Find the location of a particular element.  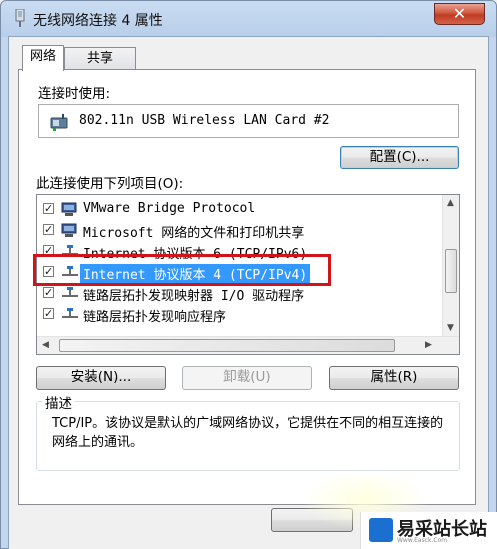

vertical-scrollbar: ▲ ▼ is located at coordinates (450, 265).